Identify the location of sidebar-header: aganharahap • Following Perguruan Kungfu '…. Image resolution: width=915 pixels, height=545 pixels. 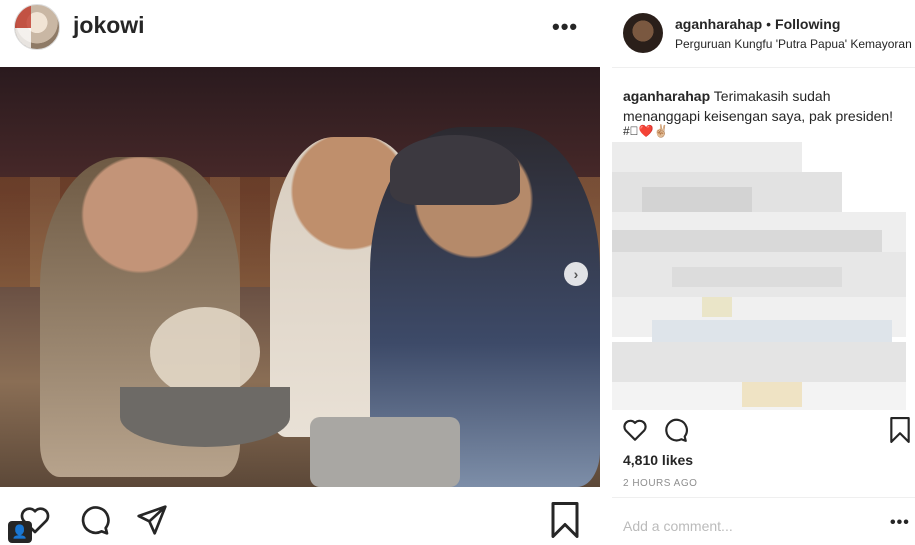
(763, 34).